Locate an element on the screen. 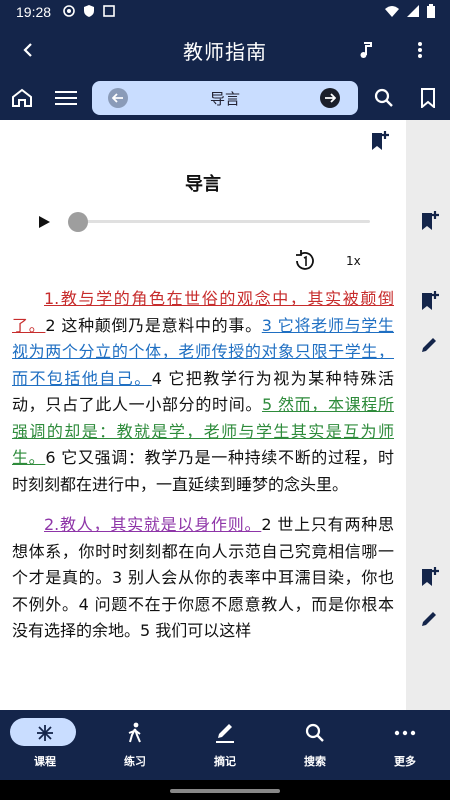  nav-label: 更多 is located at coordinates (405, 761).